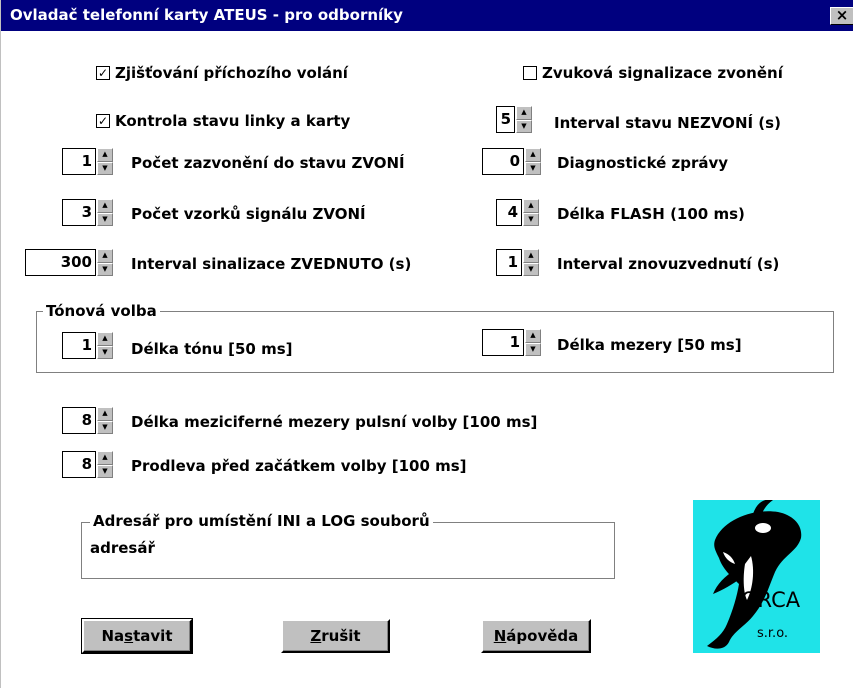  Describe the element at coordinates (509, 262) in the screenshot. I see `repickup-interval-input: 1` at that location.